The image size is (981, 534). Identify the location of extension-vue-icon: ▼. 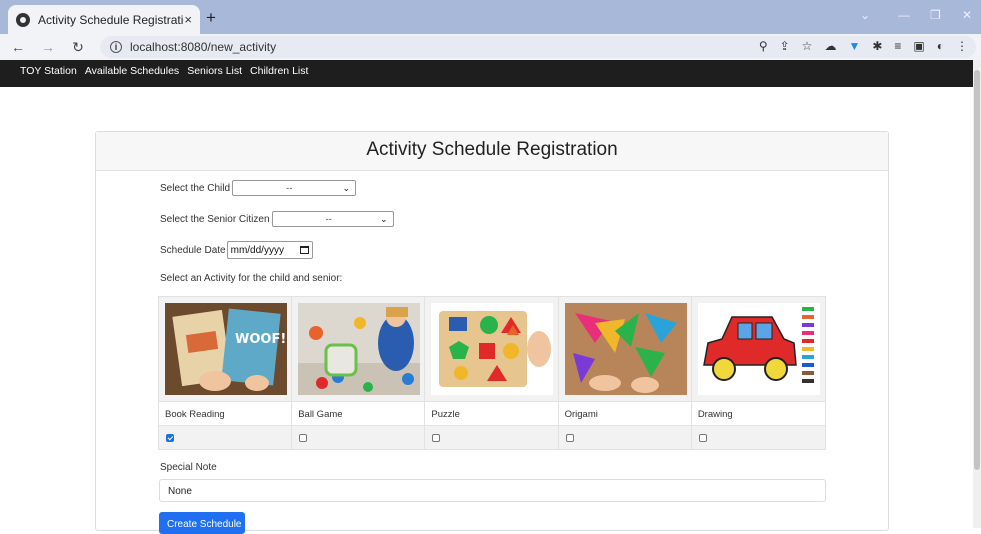
(854, 46).